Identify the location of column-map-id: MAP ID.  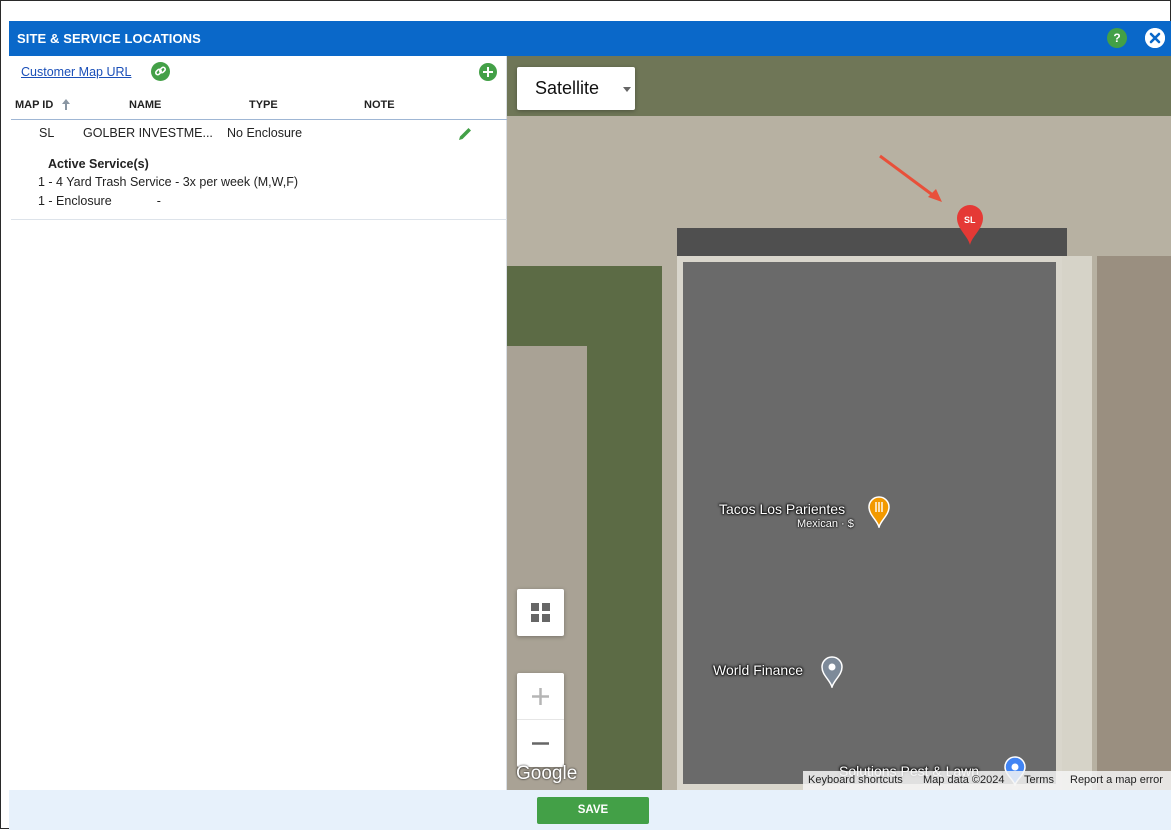
(34, 105).